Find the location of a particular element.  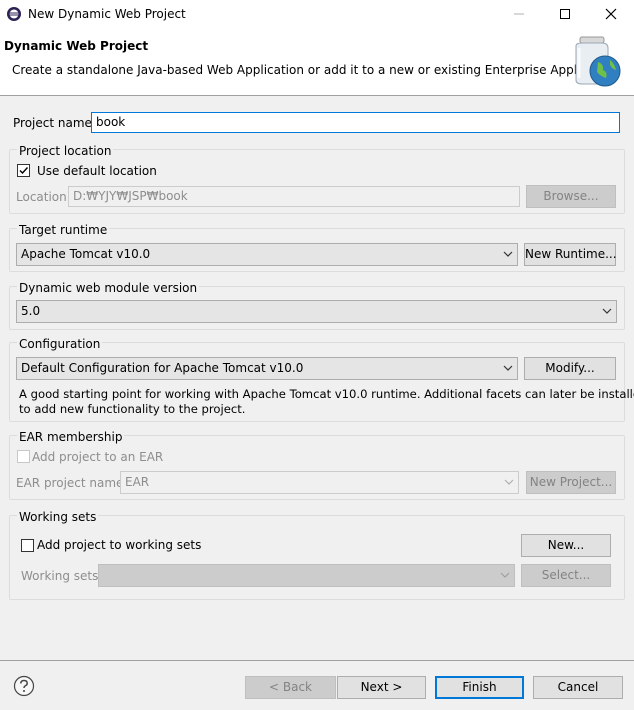

location-input: D:₩YJY₩JSP₩book is located at coordinates (294, 196).